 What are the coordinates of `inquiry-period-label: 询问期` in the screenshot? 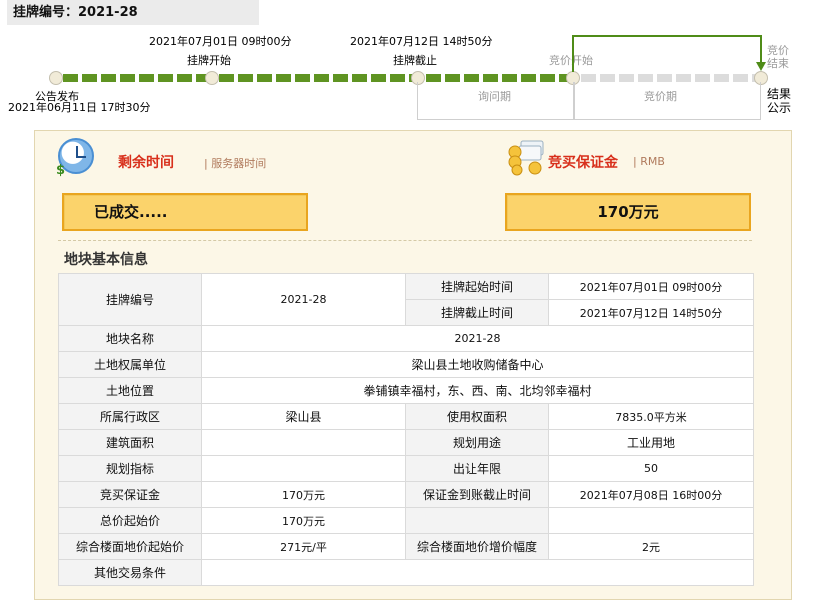 It's located at (494, 96).